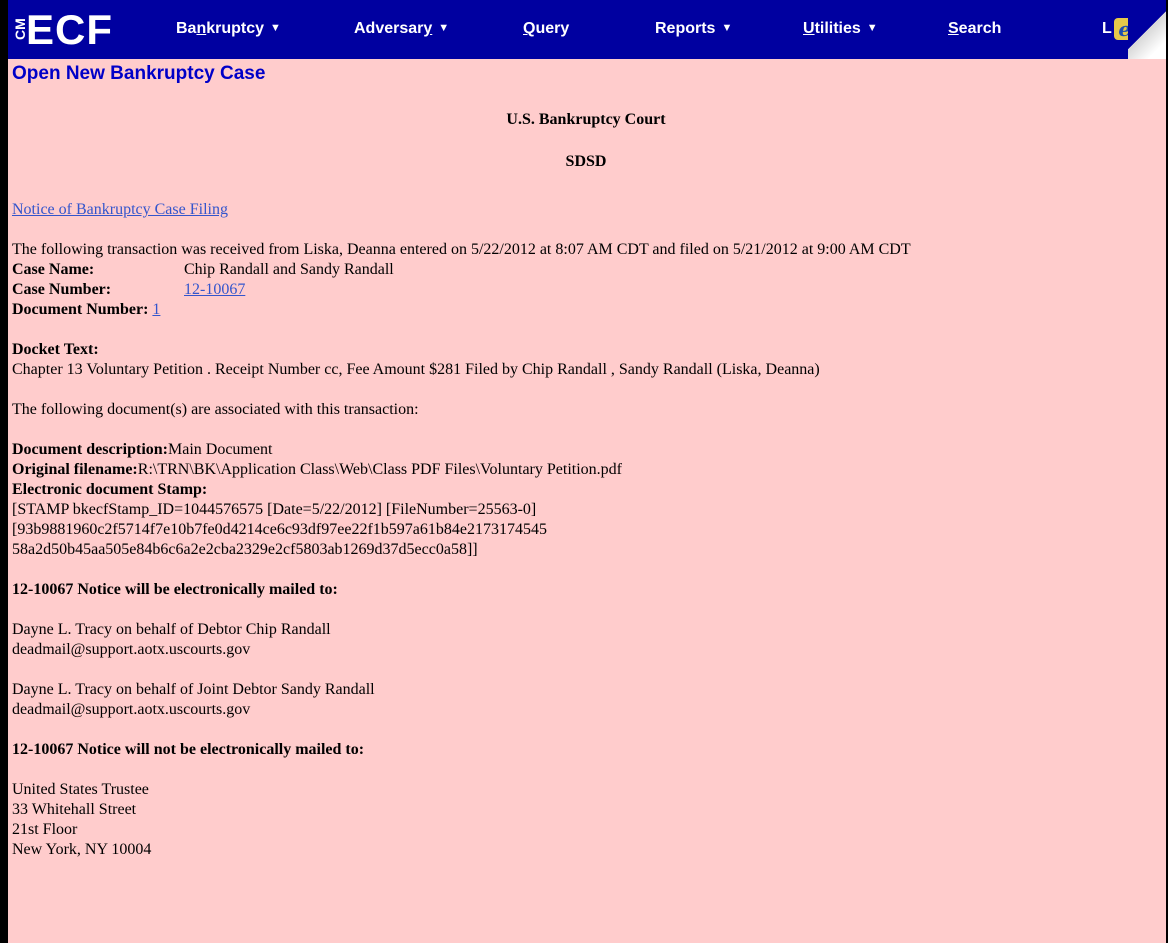 The width and height of the screenshot is (1168, 943). I want to click on menu-search: Search, so click(974, 29).